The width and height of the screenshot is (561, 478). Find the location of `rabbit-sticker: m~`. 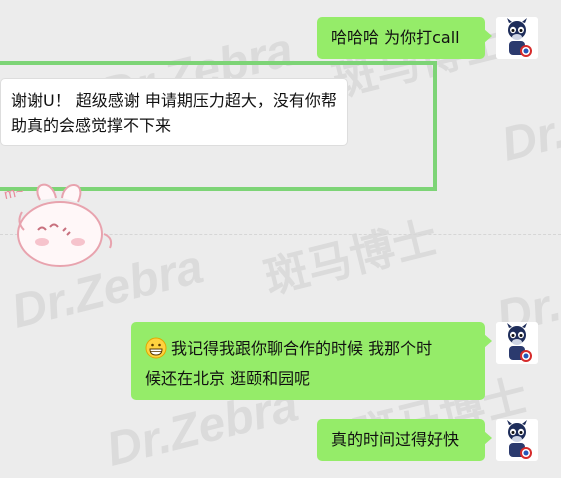

rabbit-sticker: m~ is located at coordinates (70, 227).